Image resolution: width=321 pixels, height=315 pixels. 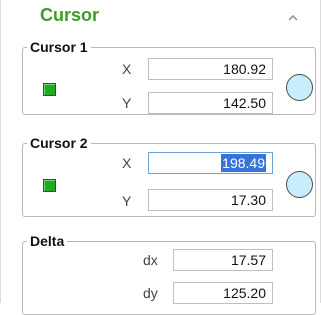 What do you see at coordinates (243, 163) in the screenshot?
I see `cursor2-x-selected-text: 198.49` at bounding box center [243, 163].